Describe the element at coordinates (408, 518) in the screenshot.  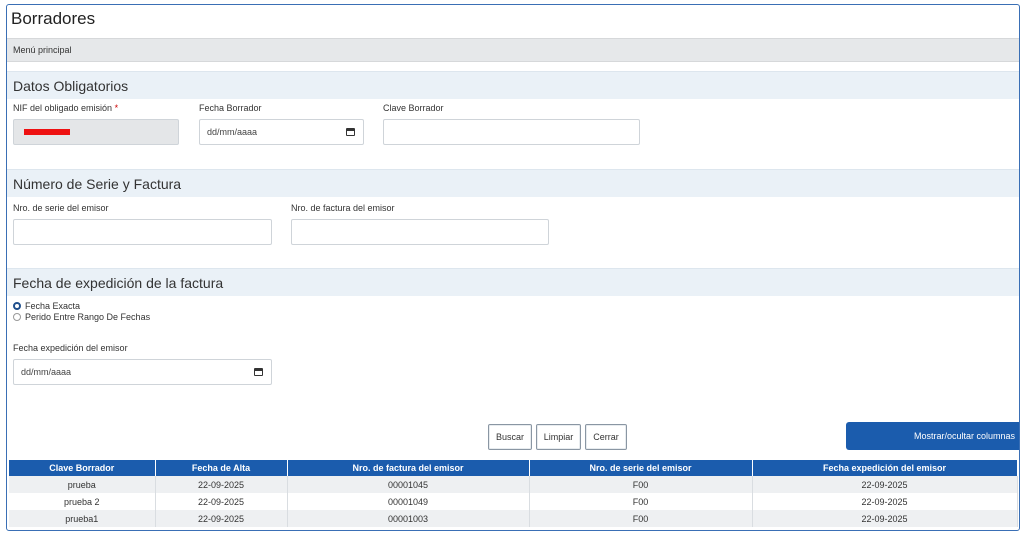
I see `table-cell: 00001003` at that location.